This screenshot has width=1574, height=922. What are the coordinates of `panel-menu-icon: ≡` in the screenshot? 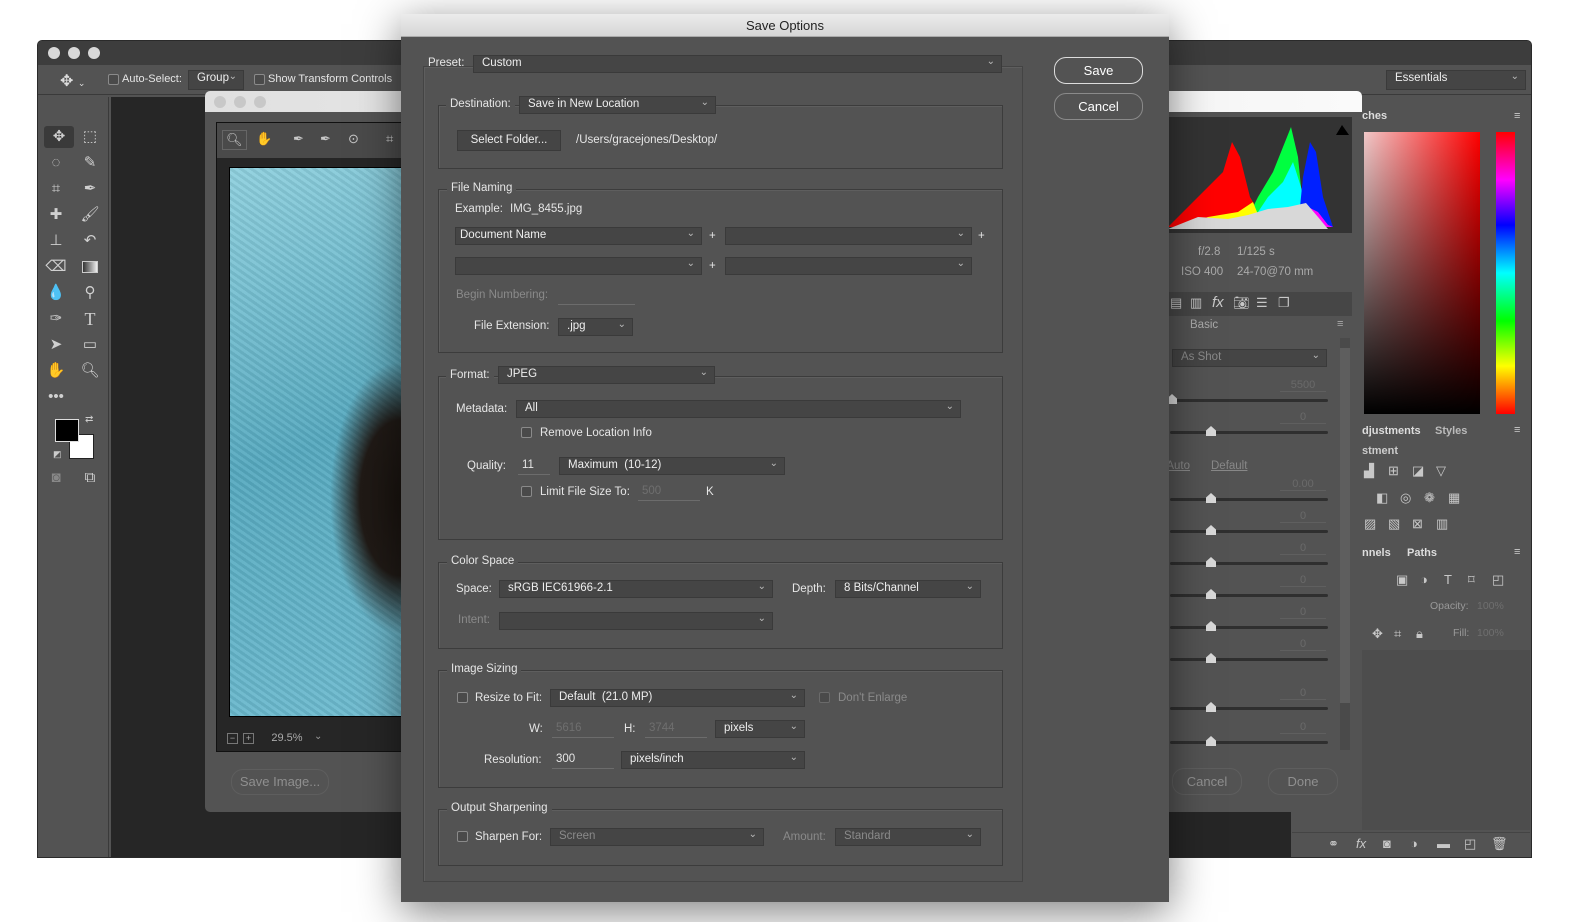 It's located at (1340, 324).